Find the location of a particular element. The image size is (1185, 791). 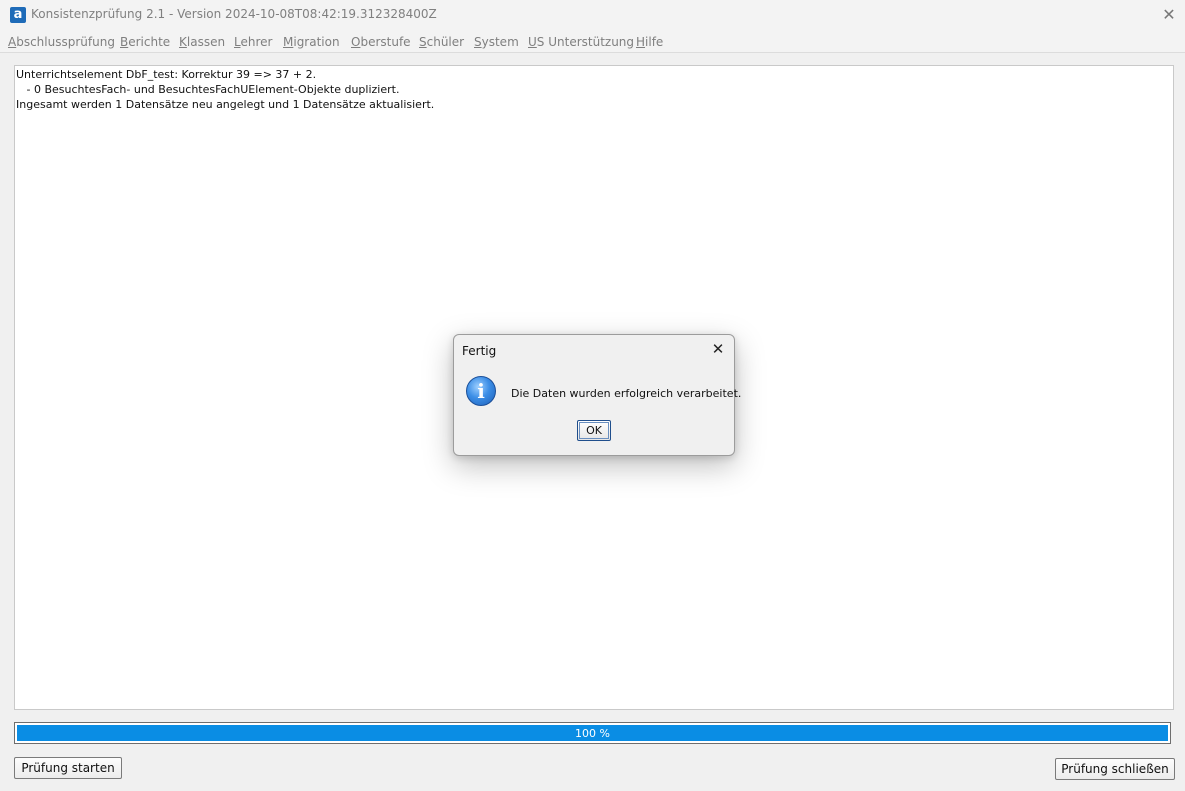

ok-button: OK is located at coordinates (594, 430).